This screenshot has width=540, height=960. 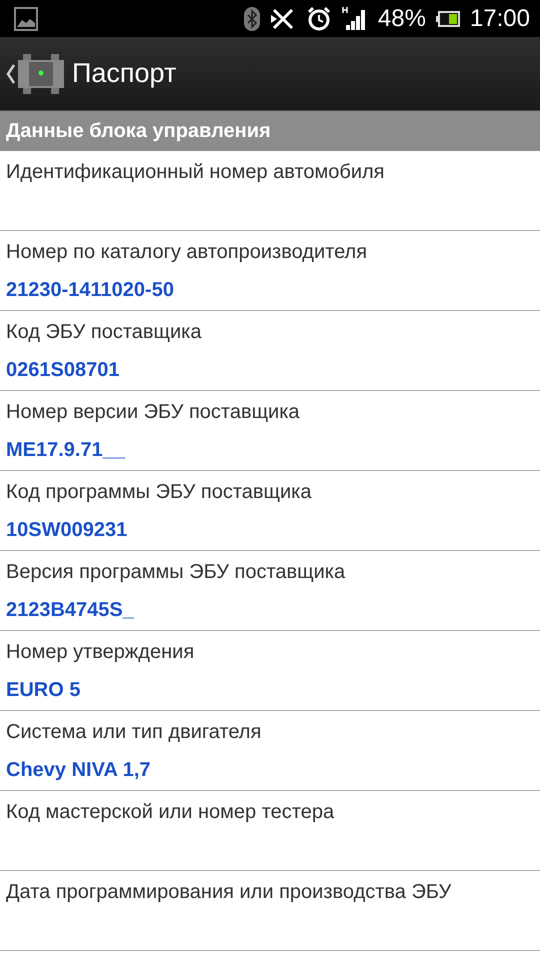 I want to click on field-value: 2123B4745S_, so click(x=70, y=610).